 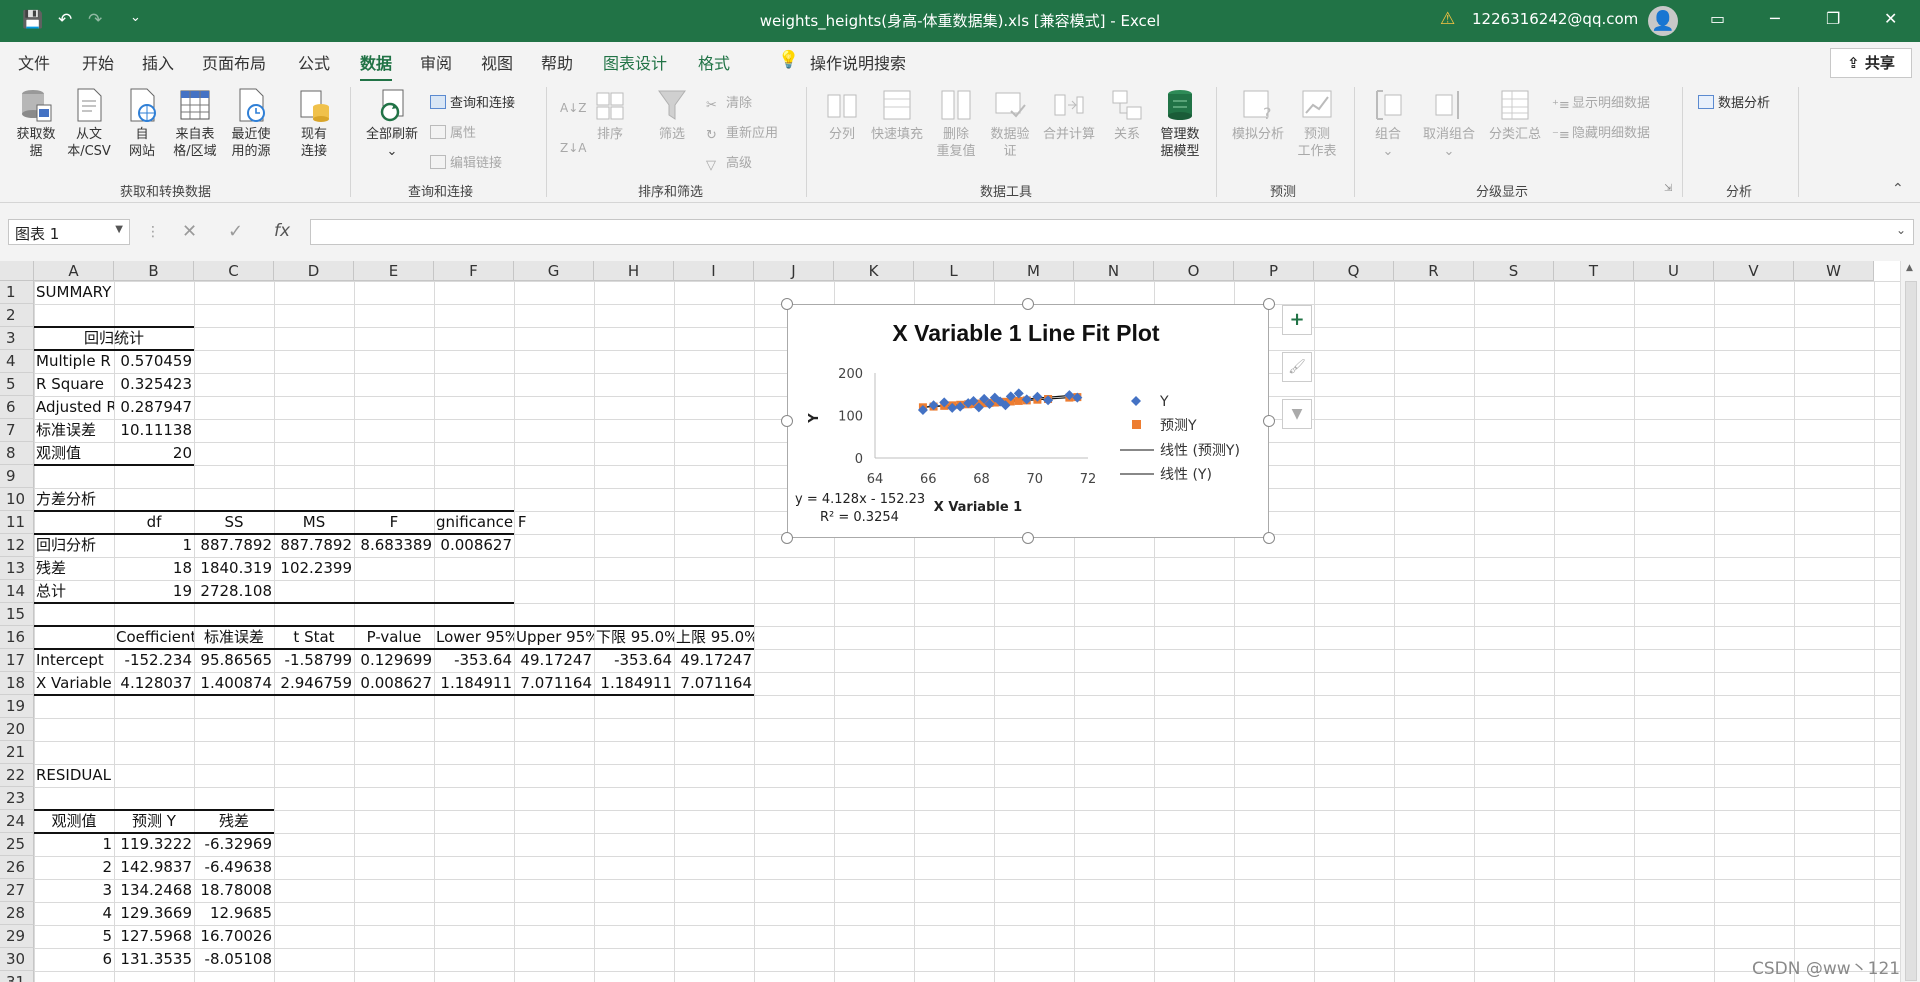 What do you see at coordinates (392, 123) in the screenshot?
I see `refresh-all-button: 全部刷新 ⌄` at bounding box center [392, 123].